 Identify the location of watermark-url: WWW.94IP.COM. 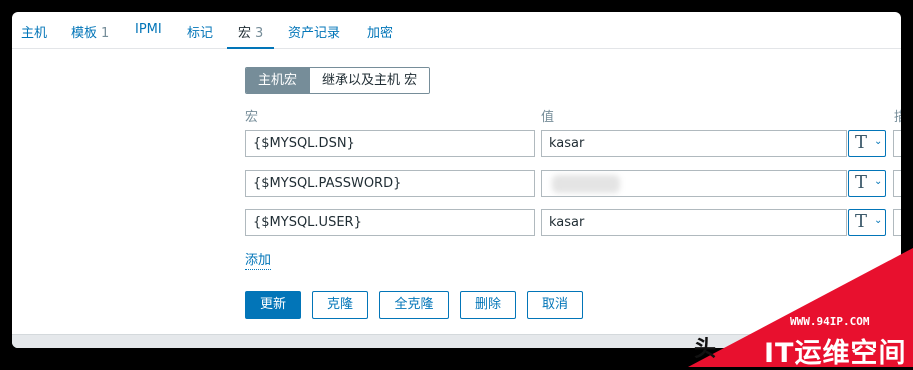
(830, 321).